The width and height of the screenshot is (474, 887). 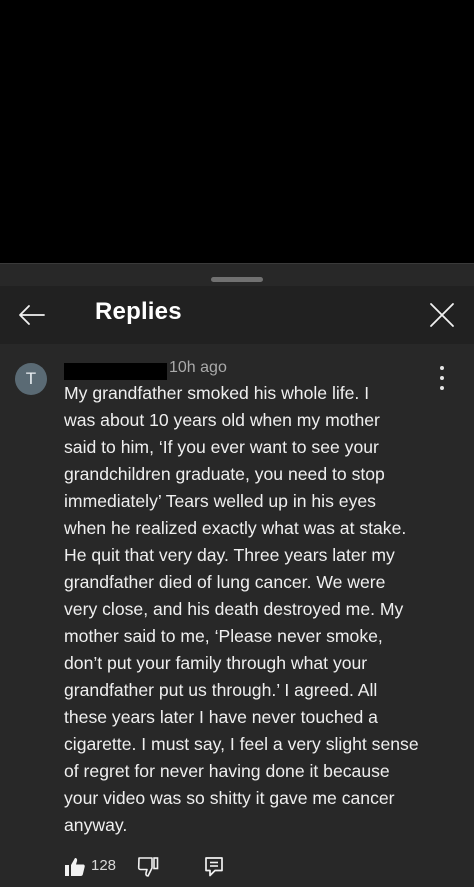 What do you see at coordinates (442, 368) in the screenshot?
I see `more-vertical-icon` at bounding box center [442, 368].